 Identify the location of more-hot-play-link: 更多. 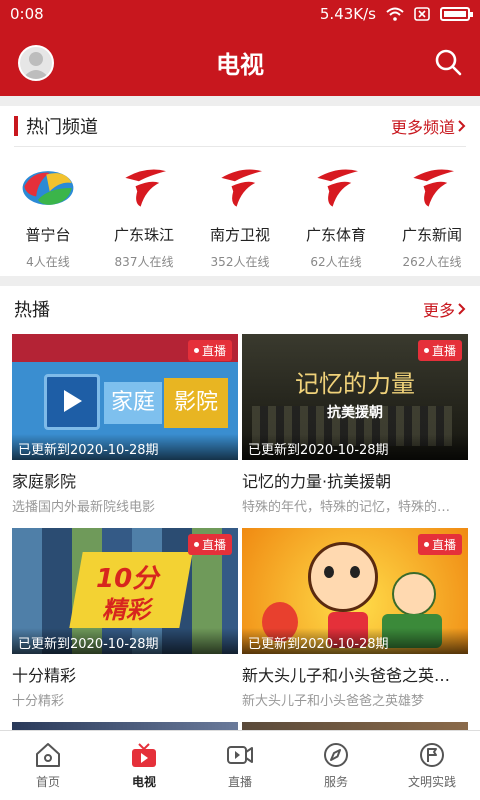
(444, 309).